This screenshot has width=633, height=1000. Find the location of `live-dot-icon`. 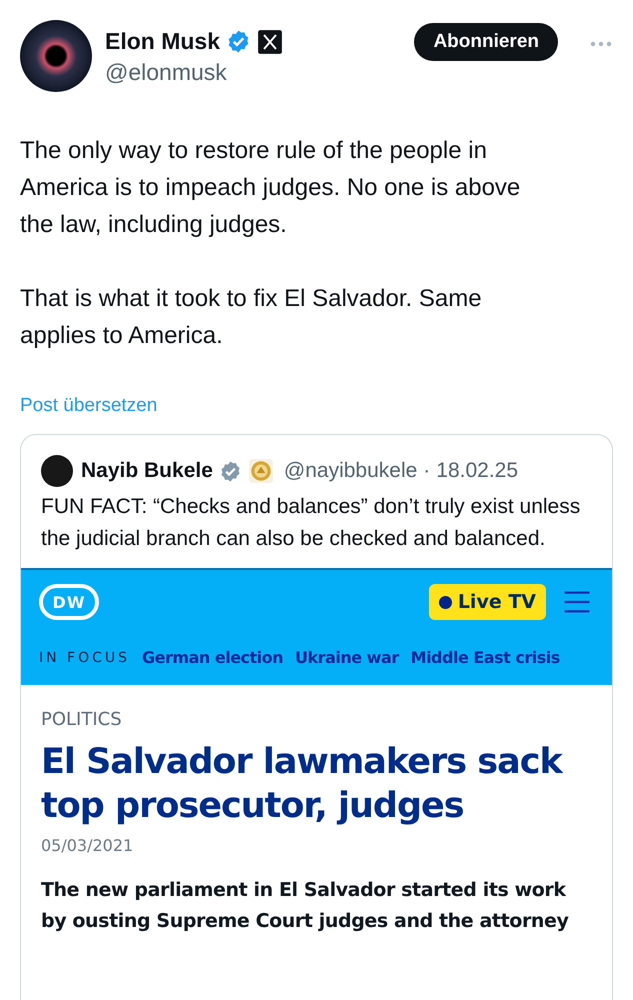

live-dot-icon is located at coordinates (445, 602).